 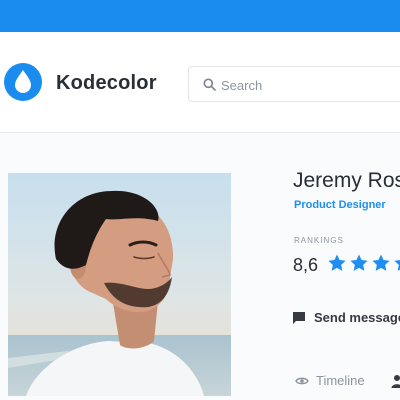 What do you see at coordinates (200, 16) in the screenshot?
I see `top-accent-bar` at bounding box center [200, 16].